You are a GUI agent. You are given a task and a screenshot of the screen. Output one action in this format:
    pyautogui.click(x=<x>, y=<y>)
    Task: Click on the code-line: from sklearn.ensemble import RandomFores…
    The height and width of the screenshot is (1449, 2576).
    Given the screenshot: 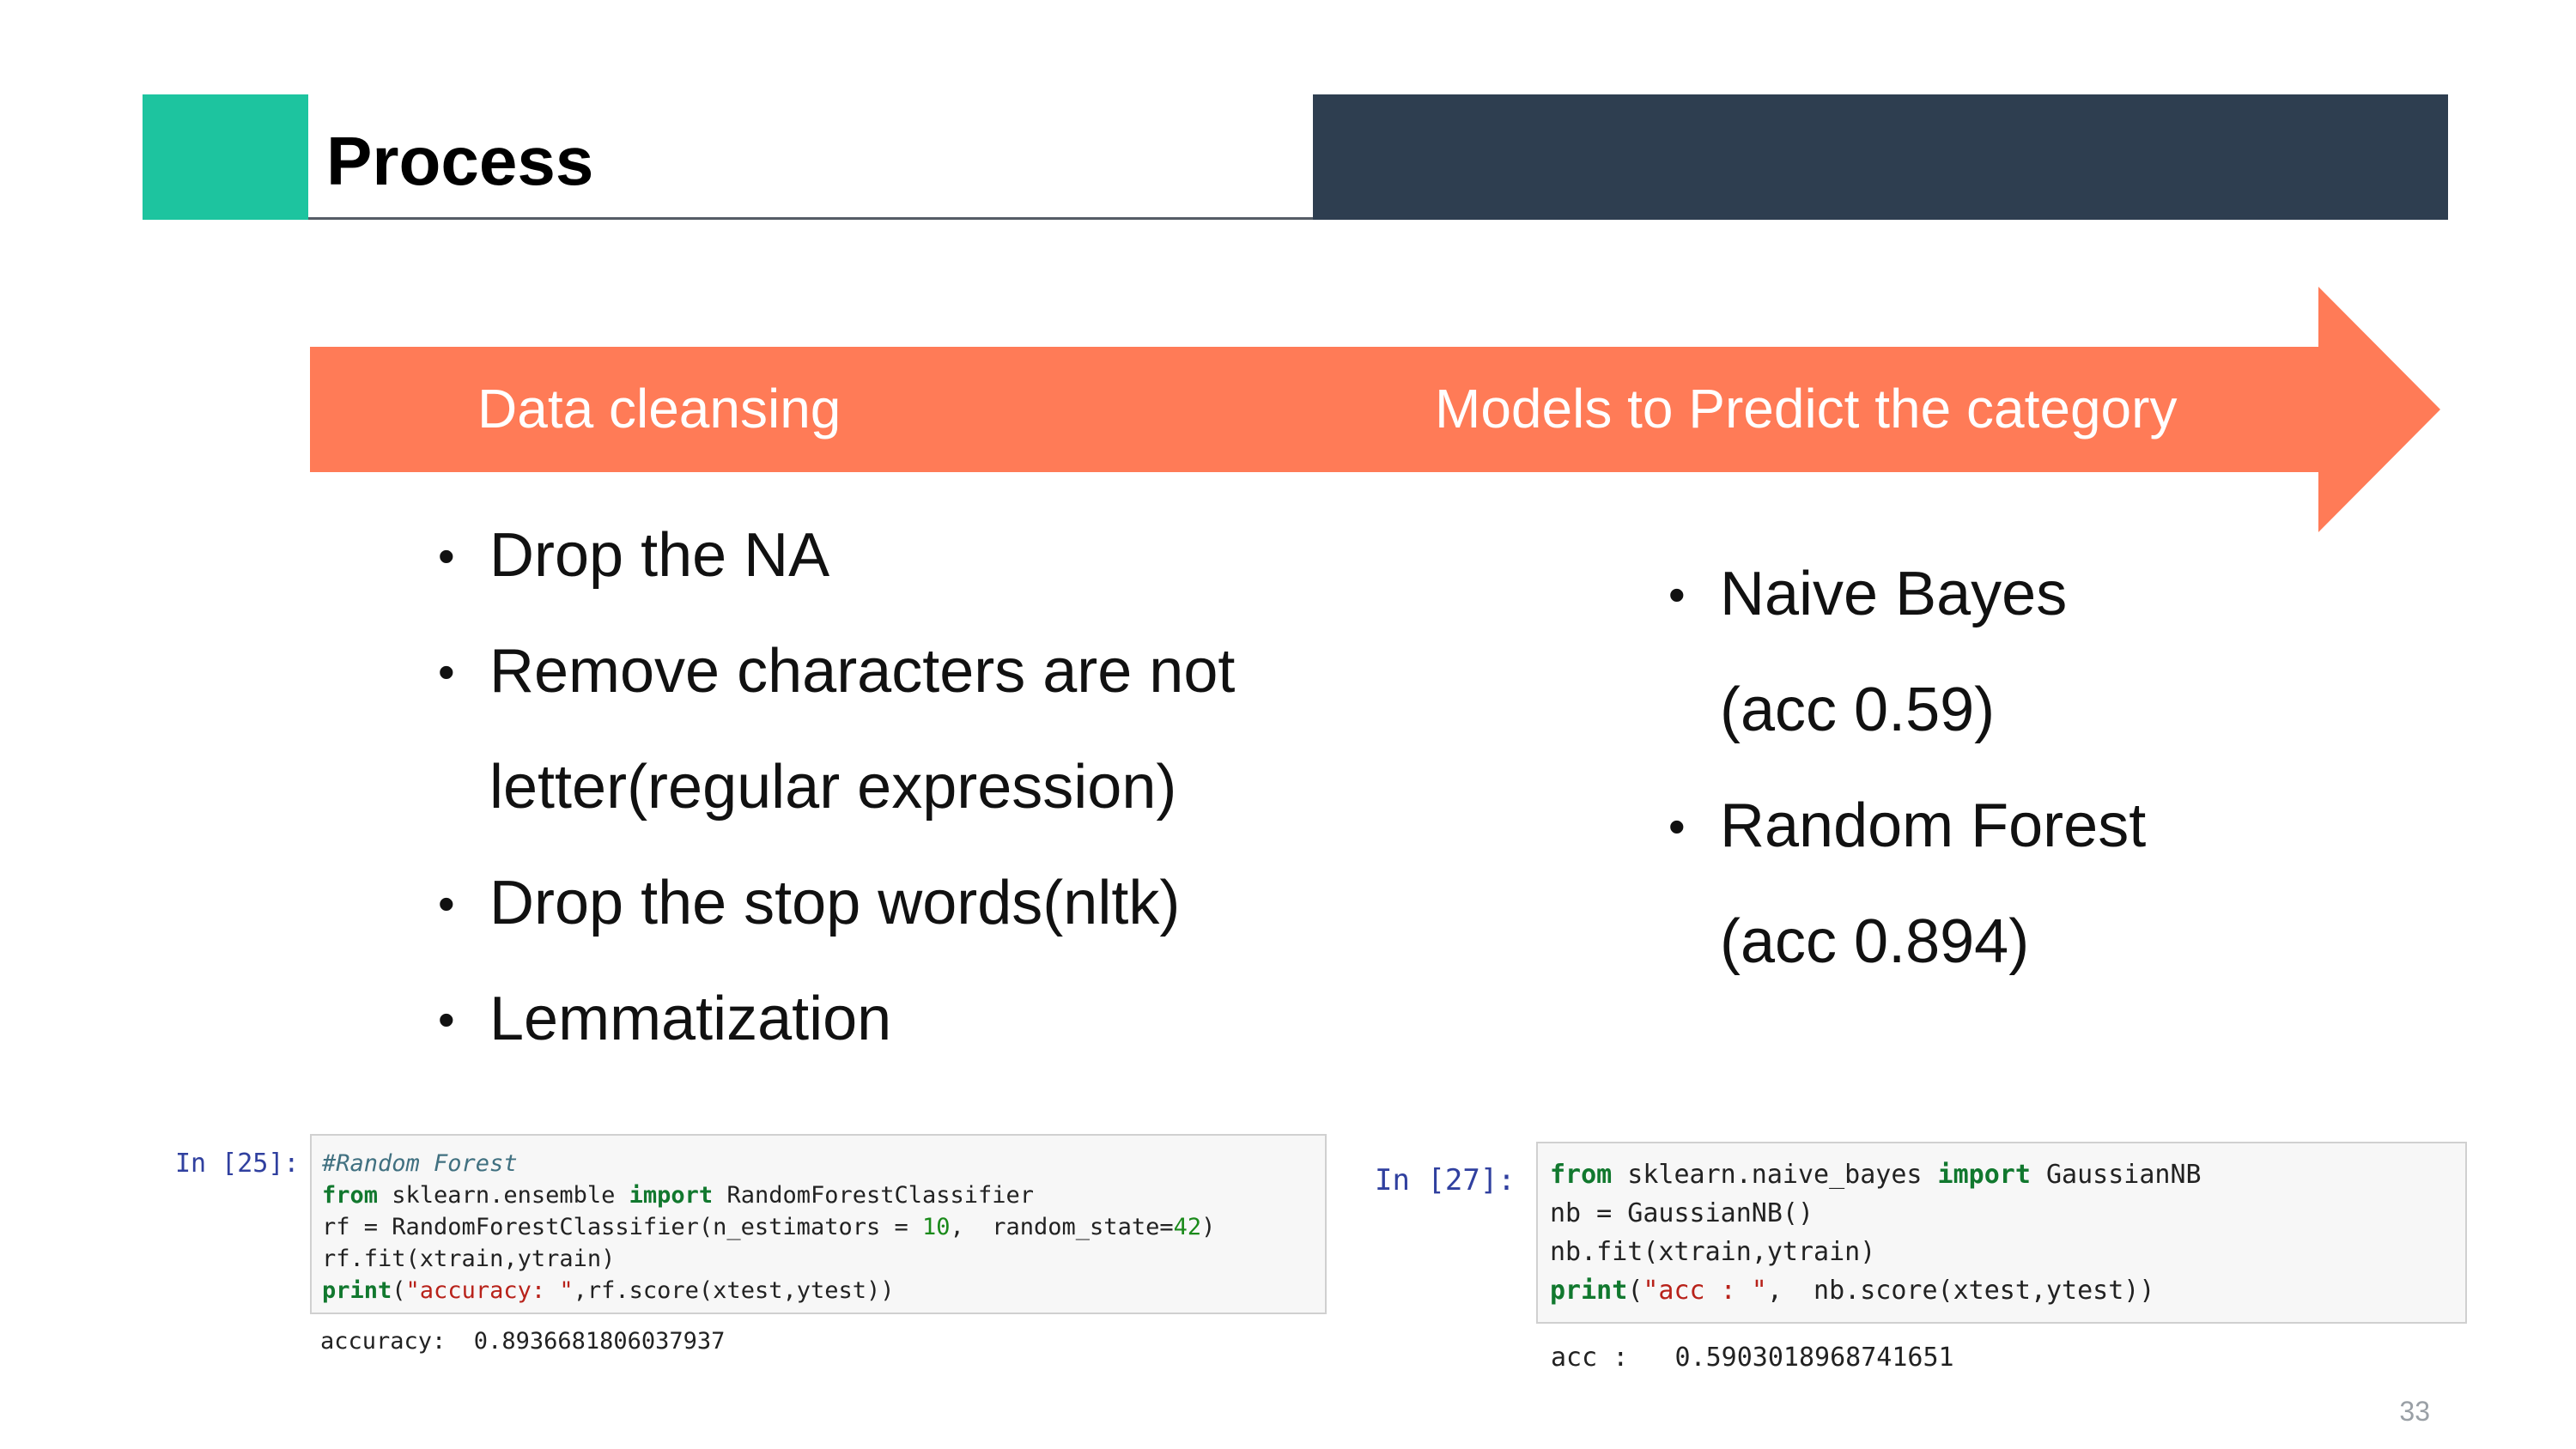 What is the action you would take?
    pyautogui.click(x=678, y=1195)
    